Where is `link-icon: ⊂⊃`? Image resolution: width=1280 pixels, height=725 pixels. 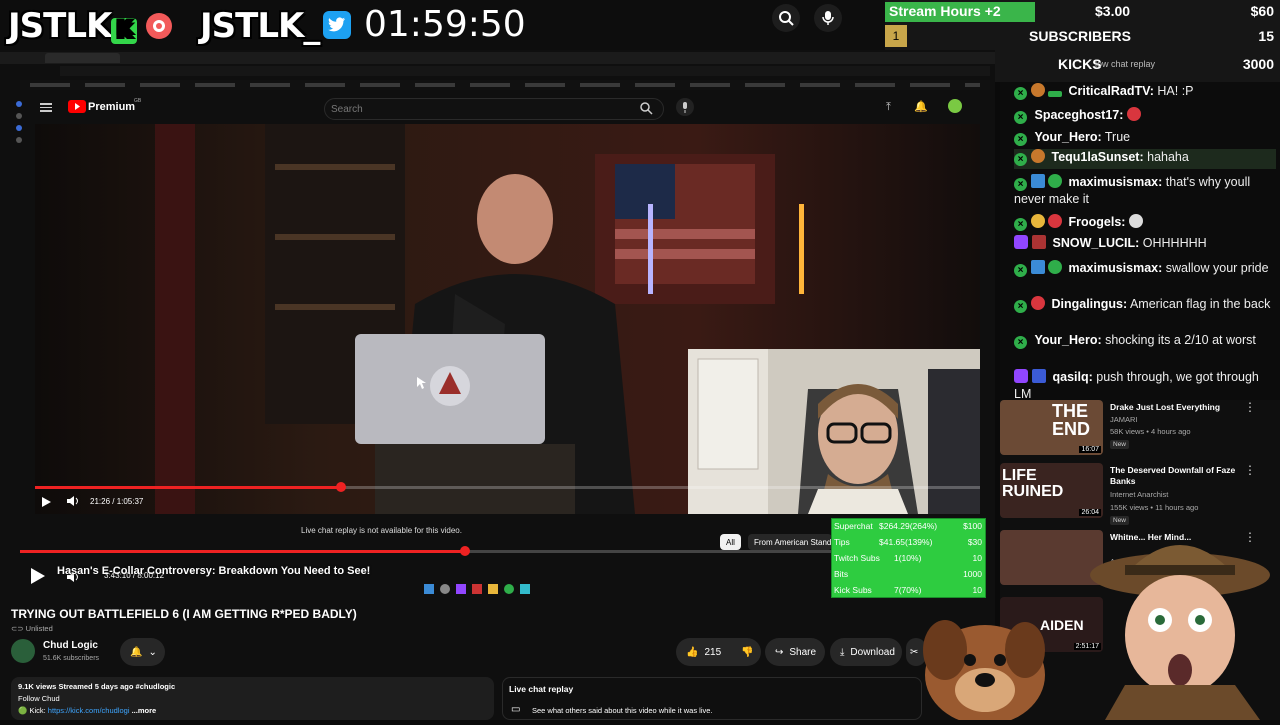 link-icon: ⊂⊃ is located at coordinates (18, 628).